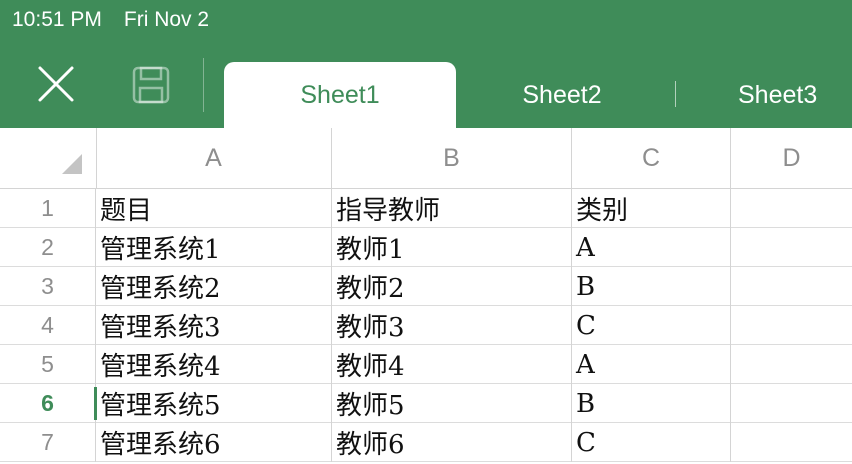 The image size is (852, 464). I want to click on row-header: 7, so click(48, 442).